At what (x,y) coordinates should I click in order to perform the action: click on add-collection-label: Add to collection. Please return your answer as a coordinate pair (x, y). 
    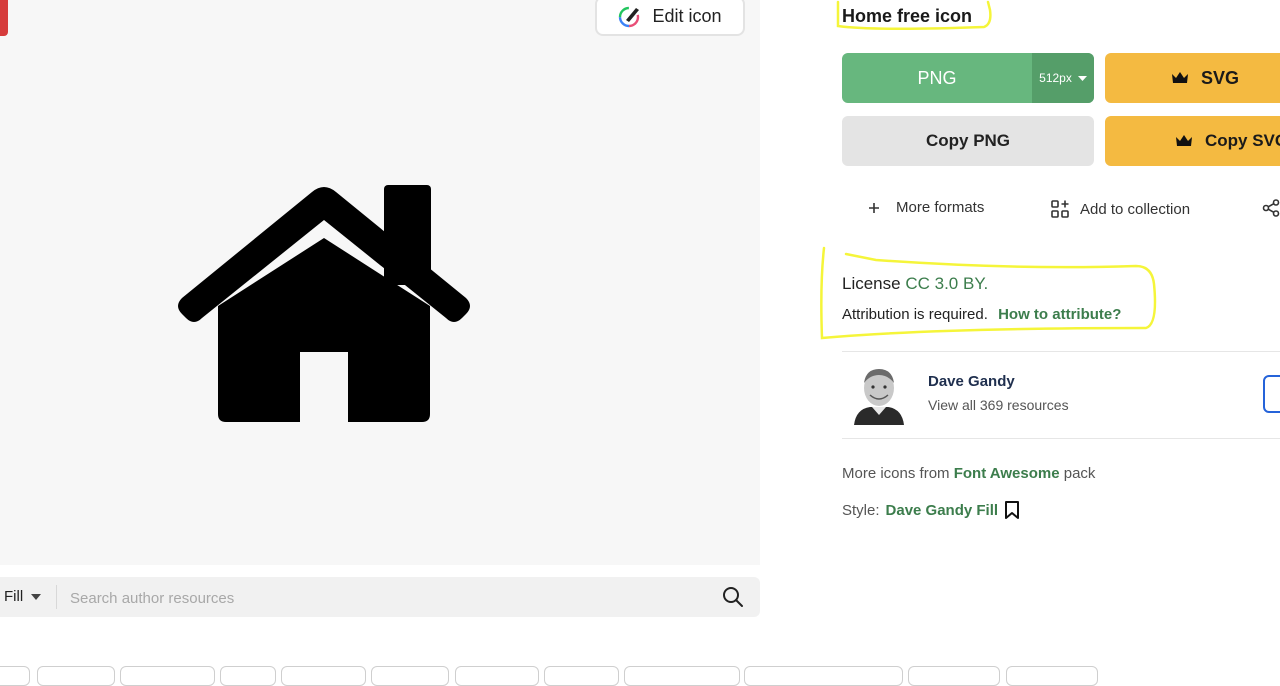
    Looking at the image, I should click on (1135, 209).